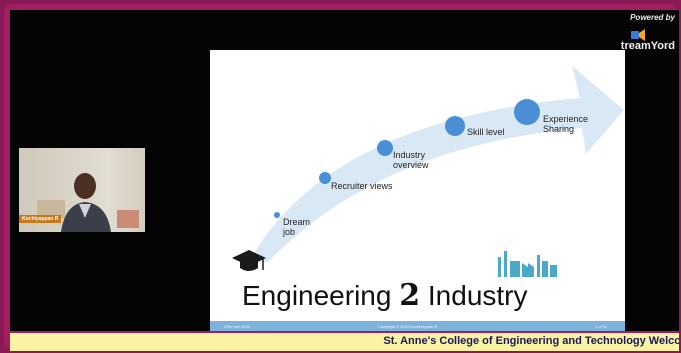 The height and width of the screenshot is (353, 681). What do you see at coordinates (408, 326) in the screenshot?
I see `slide-footer-copyright: Copyright © 2020 Kochiyappan R` at bounding box center [408, 326].